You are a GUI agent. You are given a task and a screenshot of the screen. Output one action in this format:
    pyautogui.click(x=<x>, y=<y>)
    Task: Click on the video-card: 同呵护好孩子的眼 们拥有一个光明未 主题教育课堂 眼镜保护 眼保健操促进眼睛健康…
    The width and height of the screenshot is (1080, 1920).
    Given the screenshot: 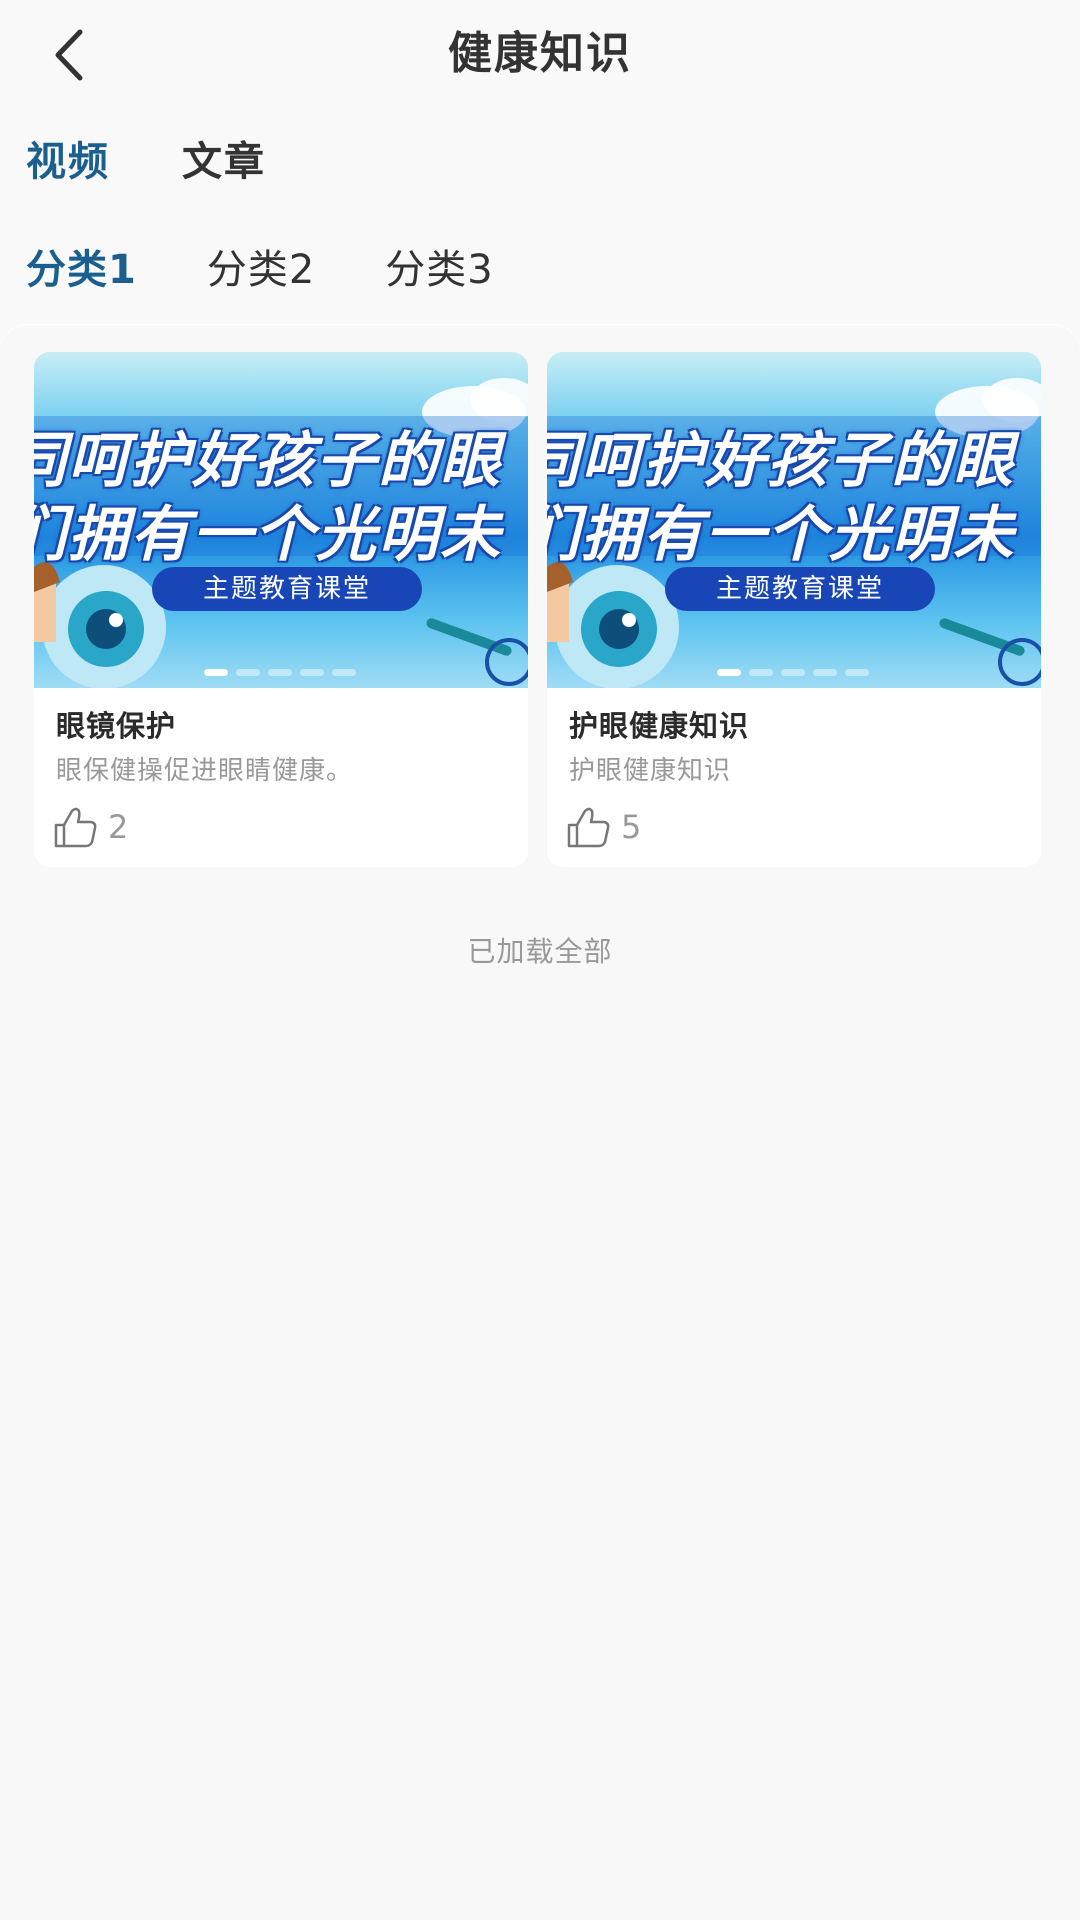 What is the action you would take?
    pyautogui.click(x=281, y=609)
    